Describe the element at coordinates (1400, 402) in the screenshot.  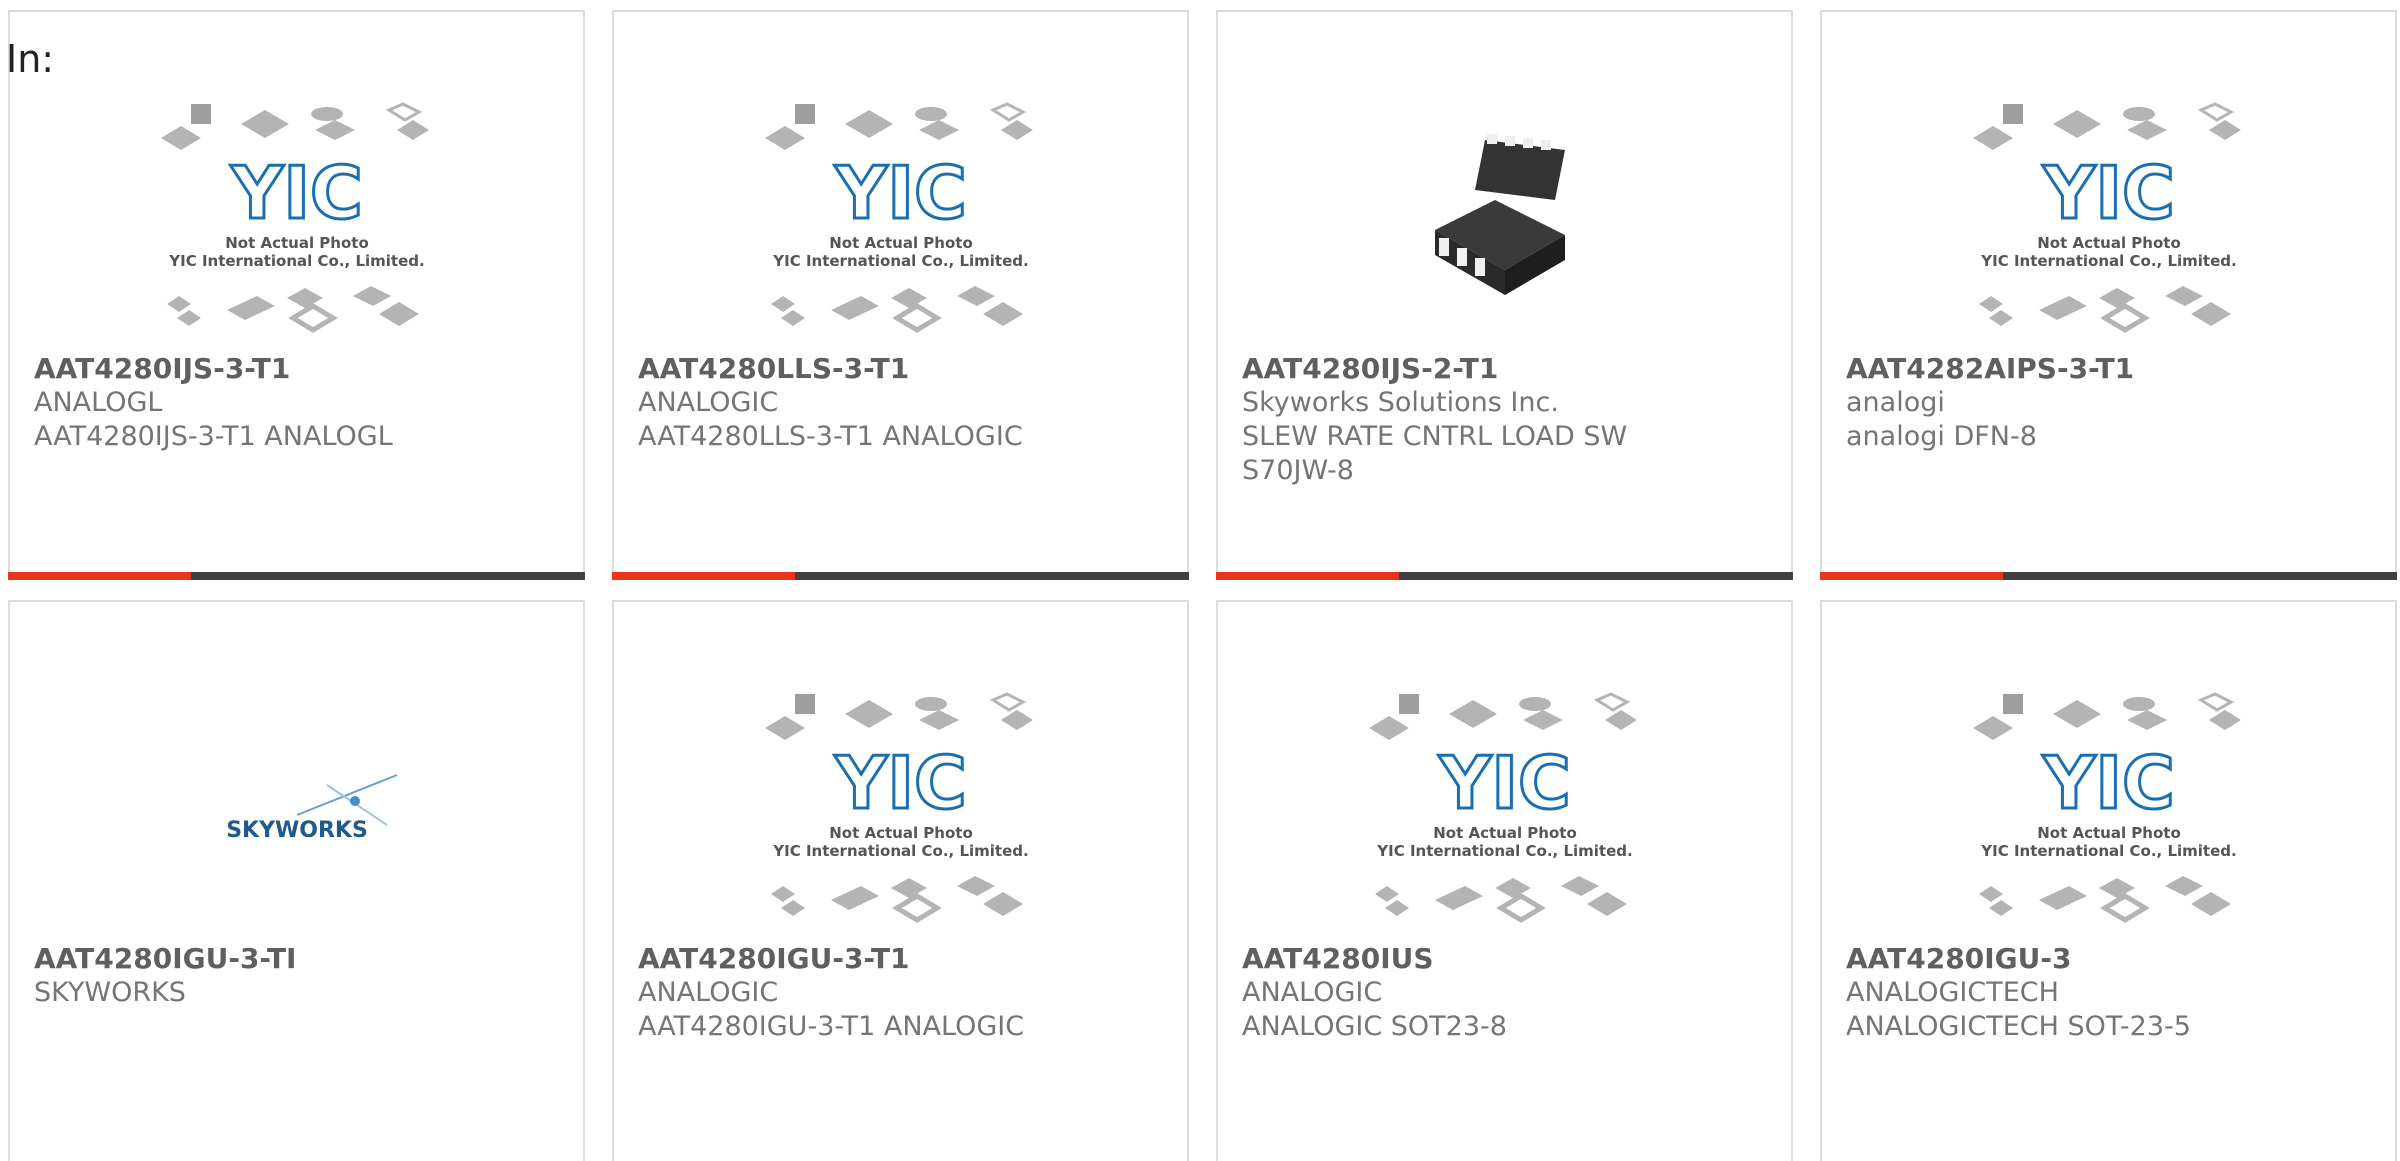
I see `manufacturer: Skyworks Solutions Inc.` at that location.